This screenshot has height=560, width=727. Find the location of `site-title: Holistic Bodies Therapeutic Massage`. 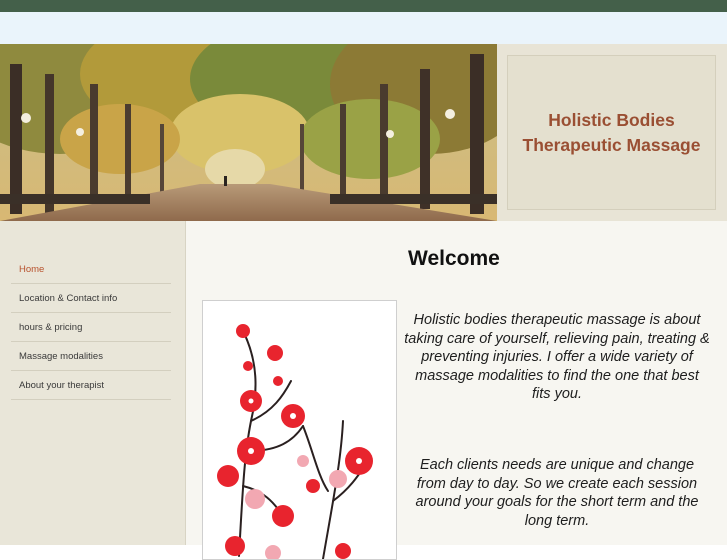

site-title: Holistic Bodies Therapeutic Massage is located at coordinates (612, 133).